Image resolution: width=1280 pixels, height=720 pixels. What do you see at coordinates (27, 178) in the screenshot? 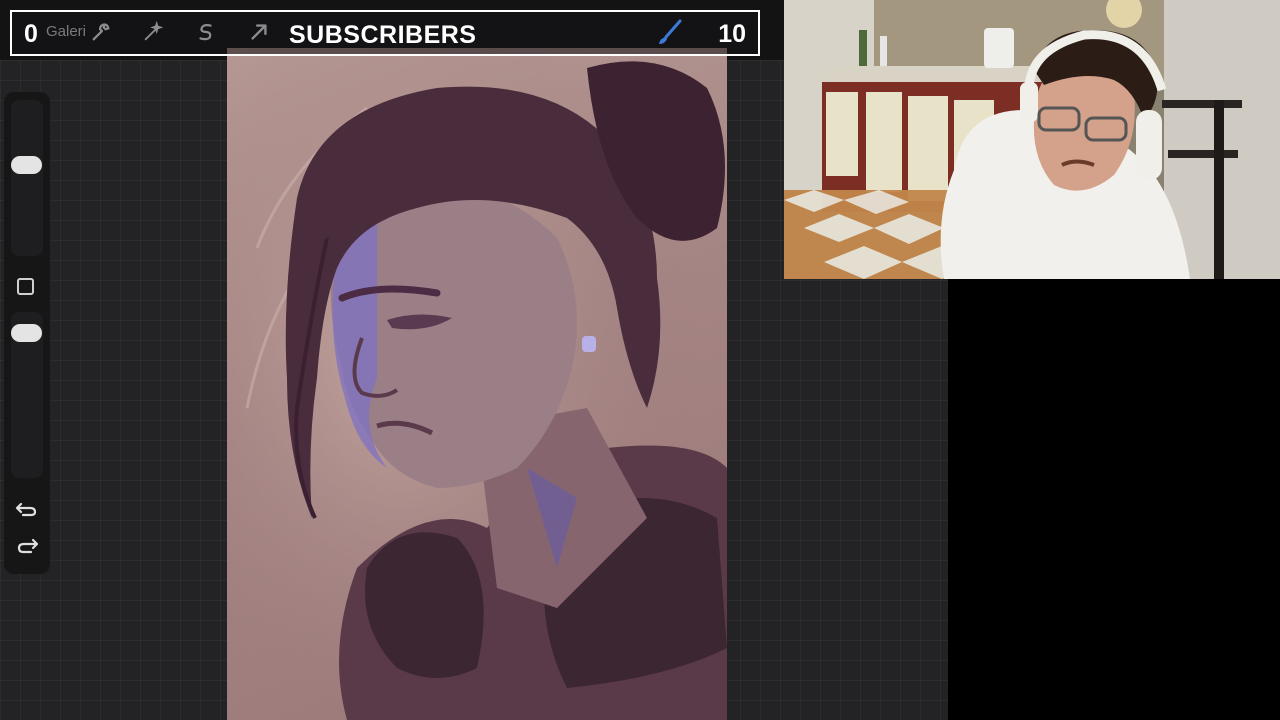
I see `brush-size-slider` at bounding box center [27, 178].